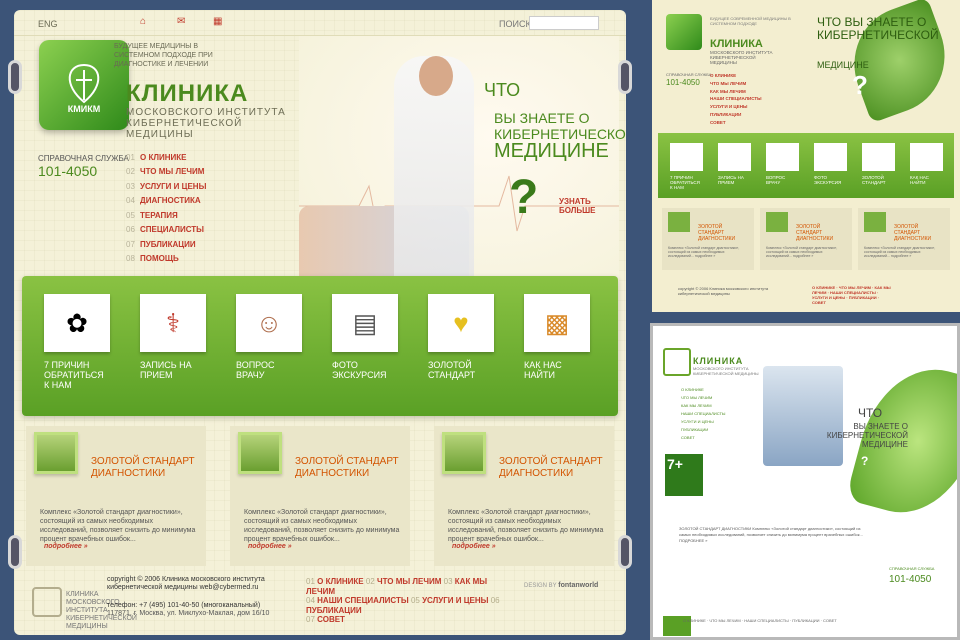 The height and width of the screenshot is (640, 960). I want to click on footer-nav-num: 04, so click(310, 600).